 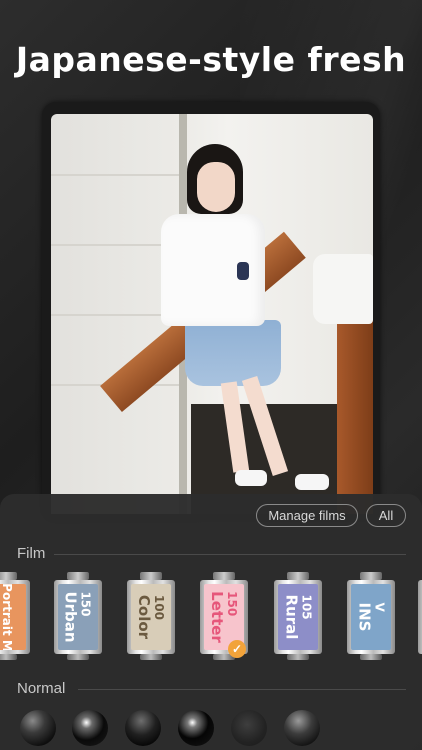 I want to click on normal-divider, so click(x=242, y=689).